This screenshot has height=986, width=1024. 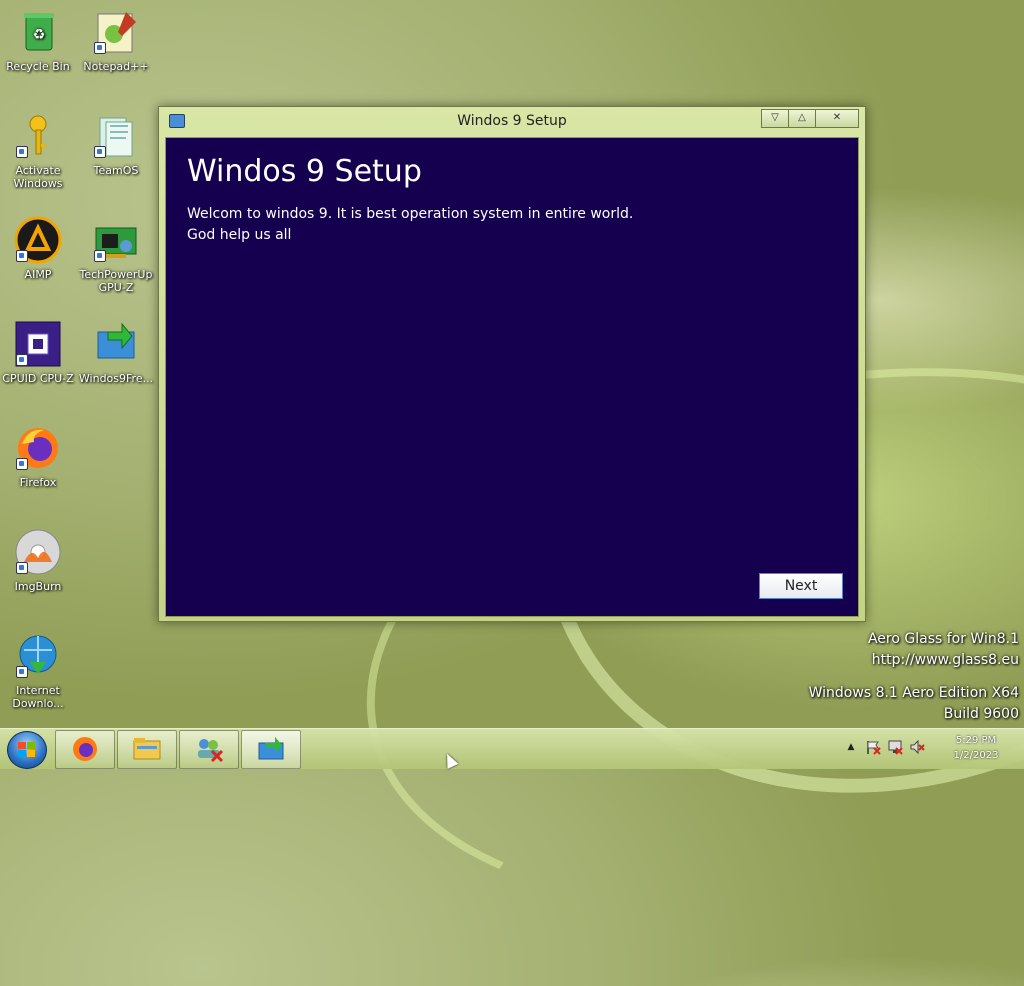 I want to click on taskbar: ▲ 5:29 PM 1/2/2023, so click(x=512, y=748).